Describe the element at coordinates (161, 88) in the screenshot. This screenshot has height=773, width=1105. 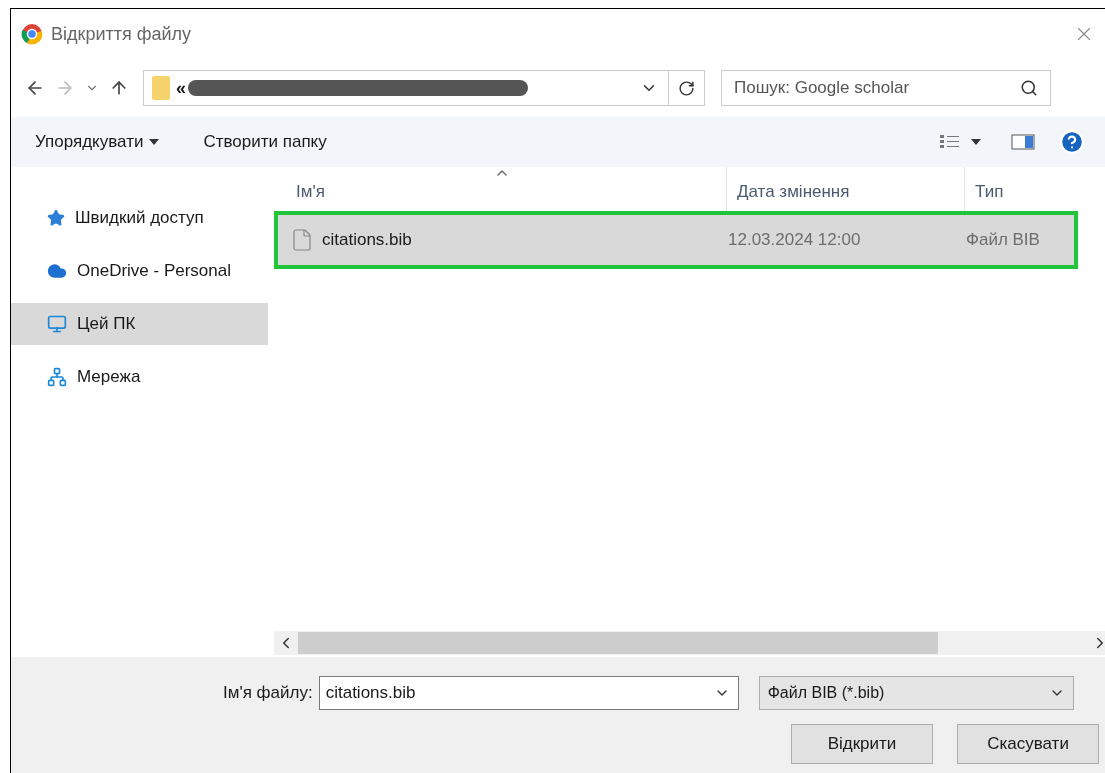
I see `folder-icon` at that location.